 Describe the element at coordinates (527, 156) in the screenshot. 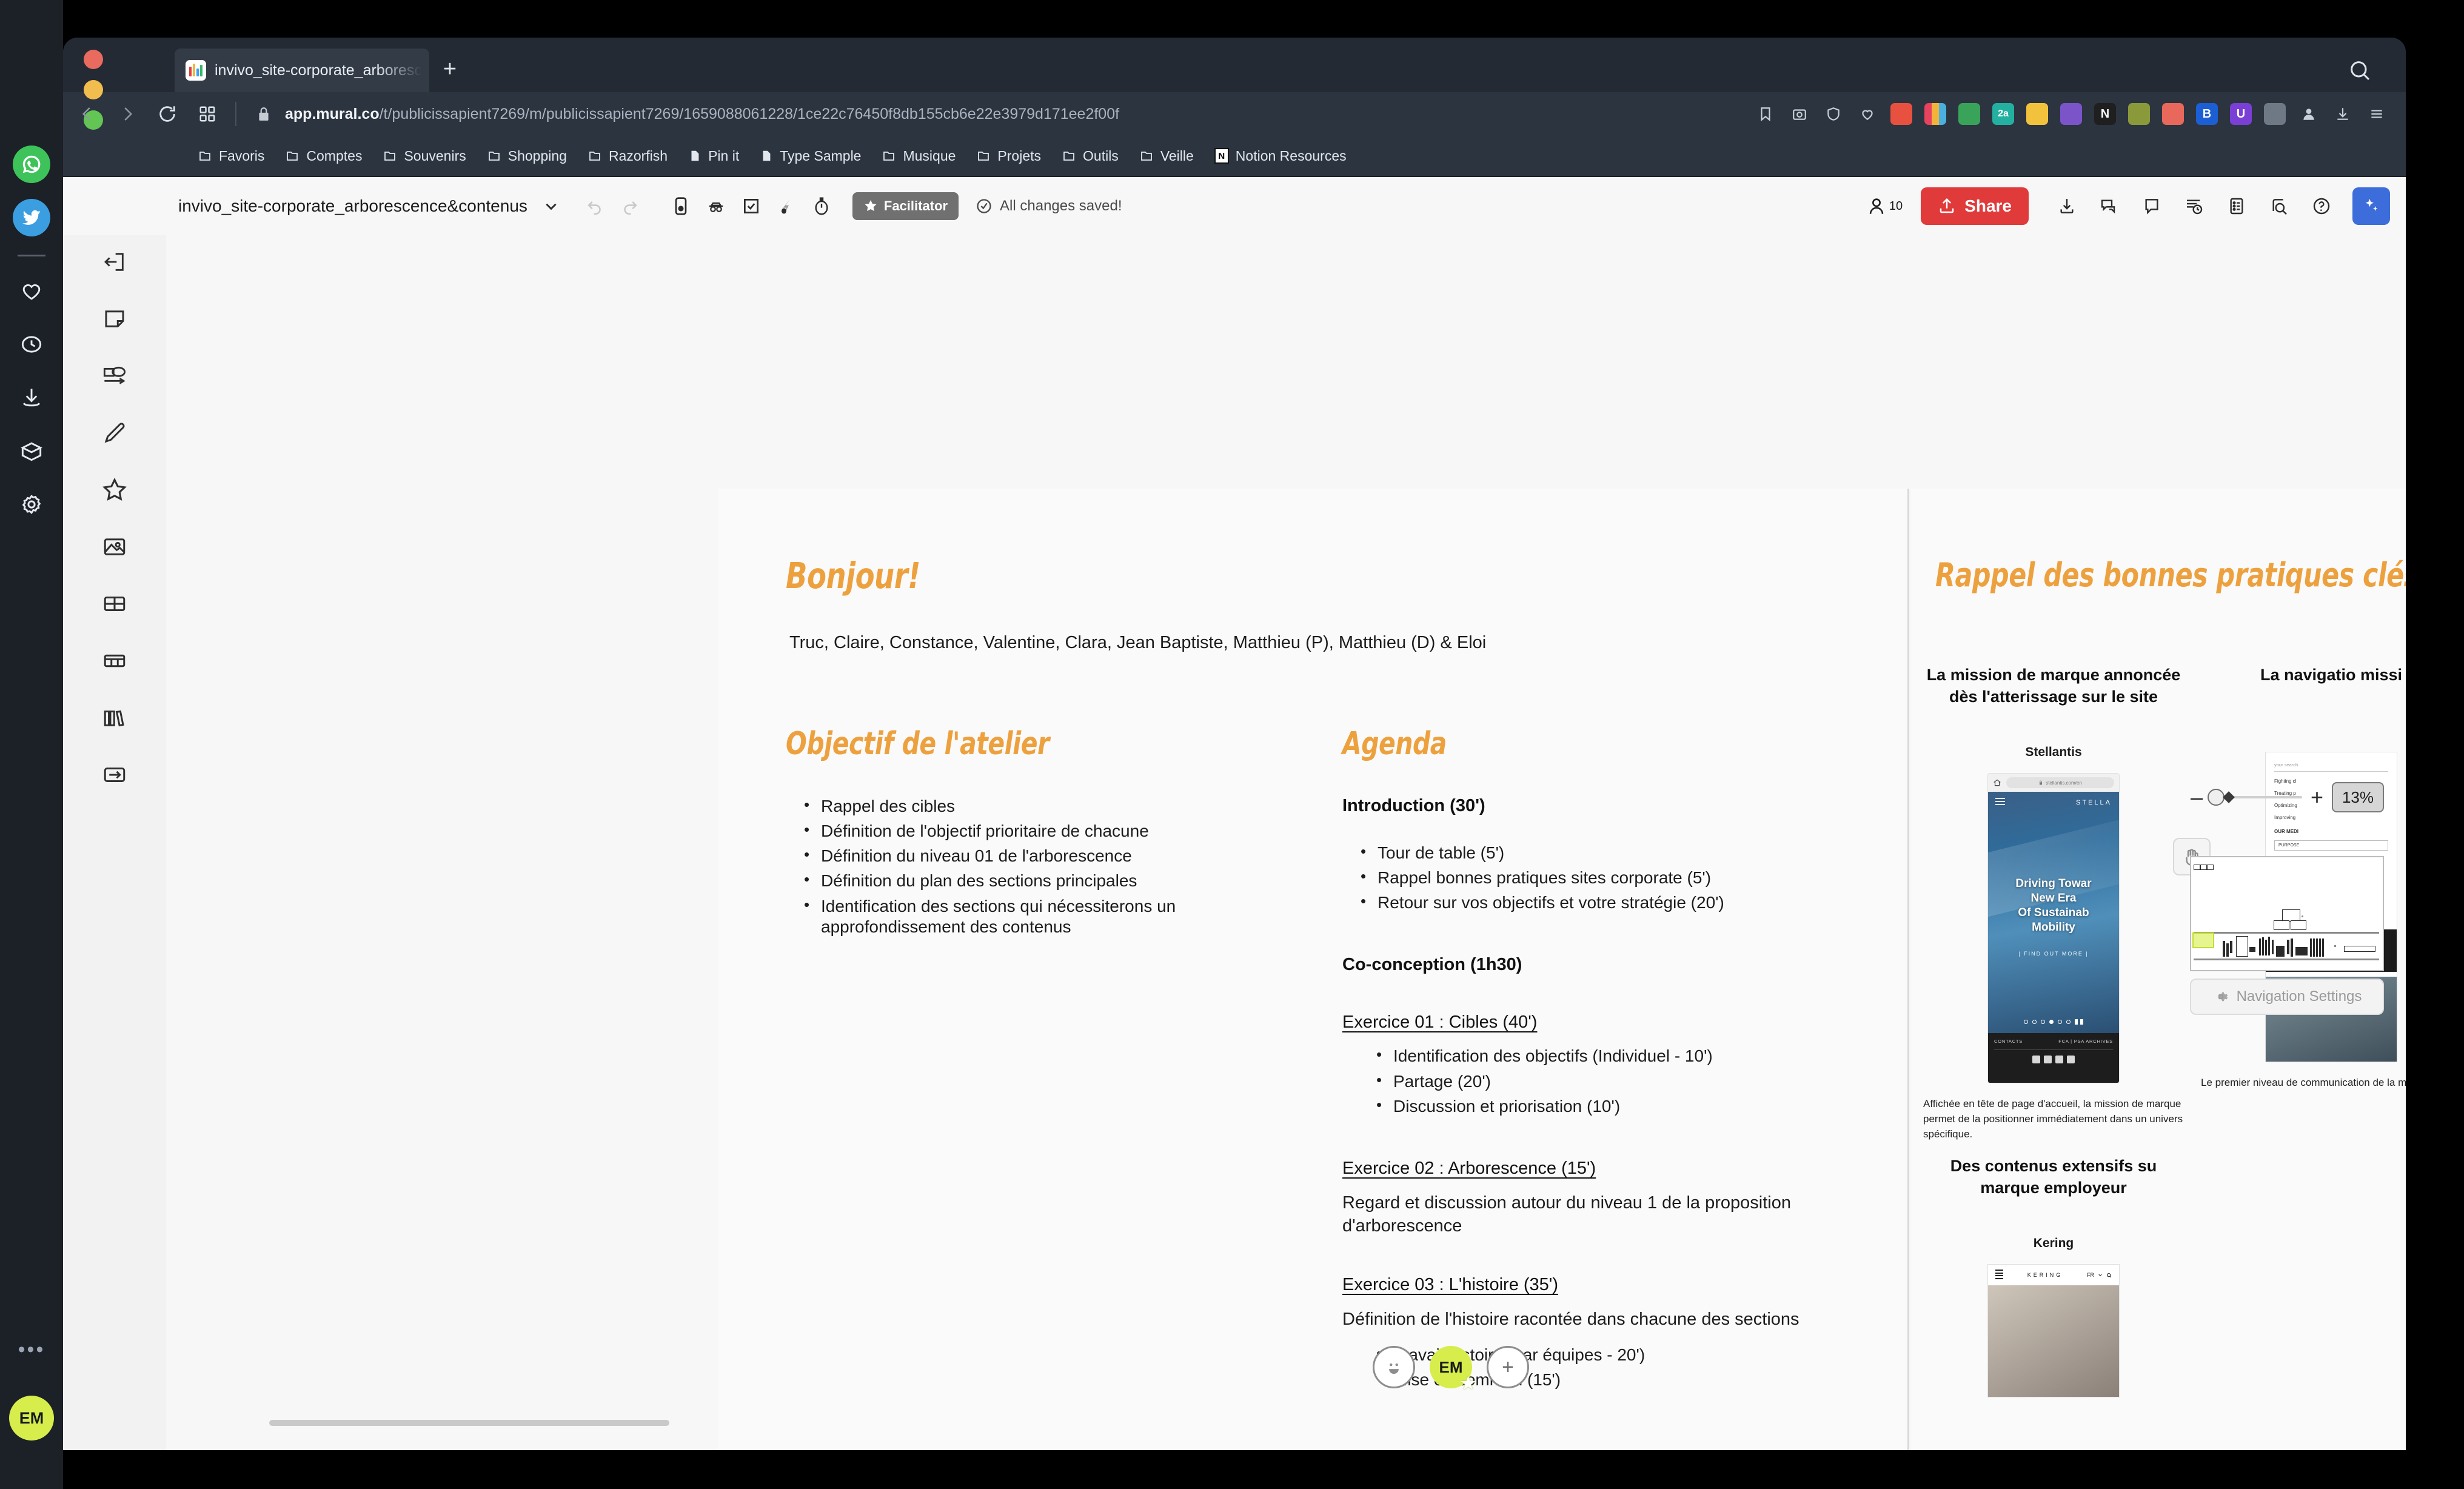

I see `bookmark-shopping: Shopping` at that location.